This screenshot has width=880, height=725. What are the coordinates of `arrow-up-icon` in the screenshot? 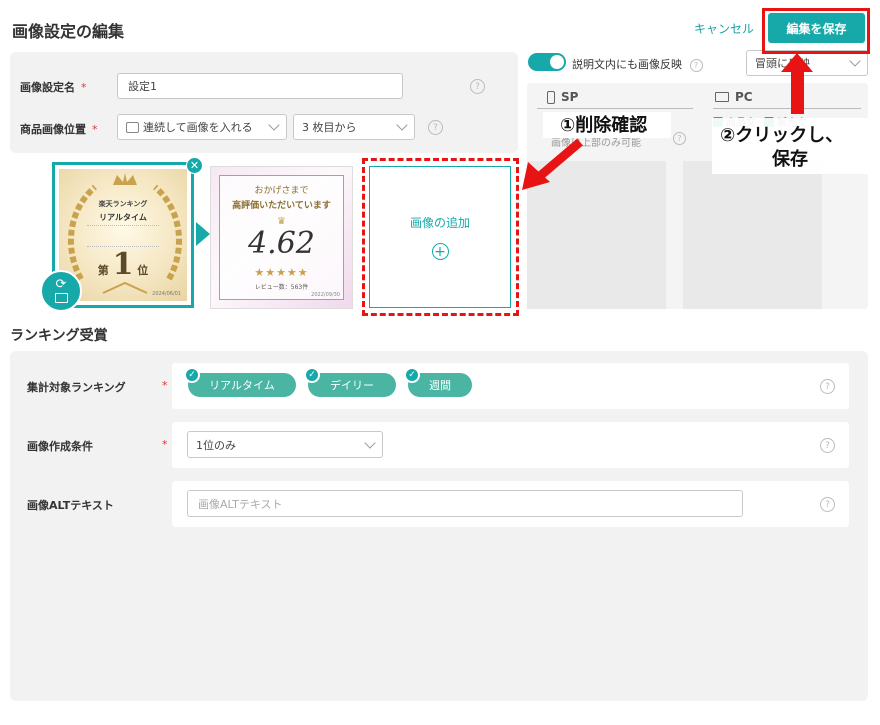 It's located at (797, 62).